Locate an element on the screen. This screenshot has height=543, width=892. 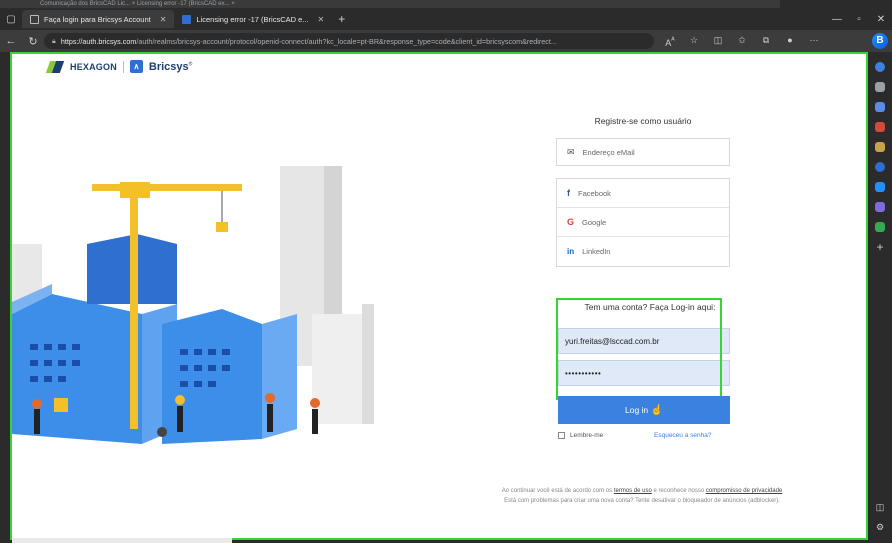
brand-logo: HEXAGON ∧ Bricsys® is located at coordinates (119, 66).